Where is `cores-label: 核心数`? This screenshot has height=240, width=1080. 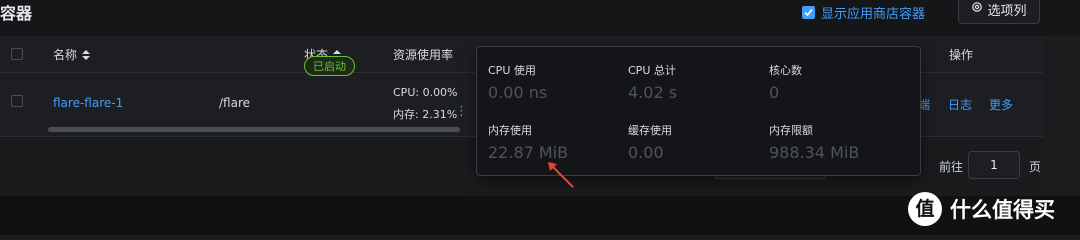 cores-label: 核心数 is located at coordinates (785, 70).